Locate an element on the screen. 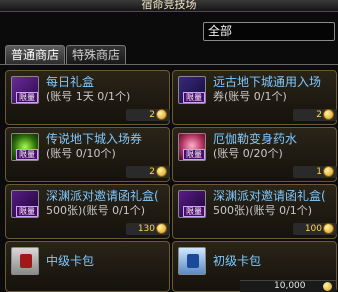  currency-amount: 10,000 is located at coordinates (290, 286).